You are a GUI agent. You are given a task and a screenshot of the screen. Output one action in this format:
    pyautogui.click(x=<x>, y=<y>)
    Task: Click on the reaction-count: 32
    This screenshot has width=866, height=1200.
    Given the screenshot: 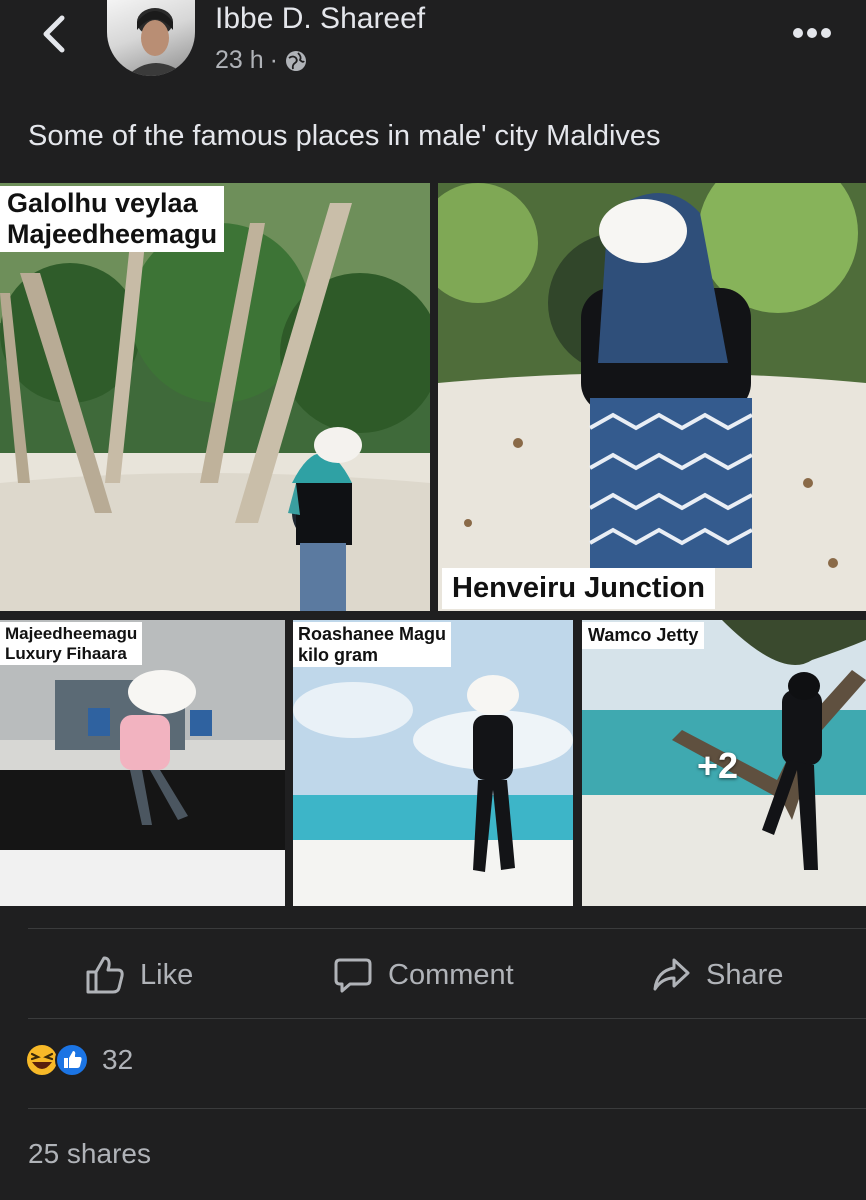 What is the action you would take?
    pyautogui.click(x=118, y=1059)
    